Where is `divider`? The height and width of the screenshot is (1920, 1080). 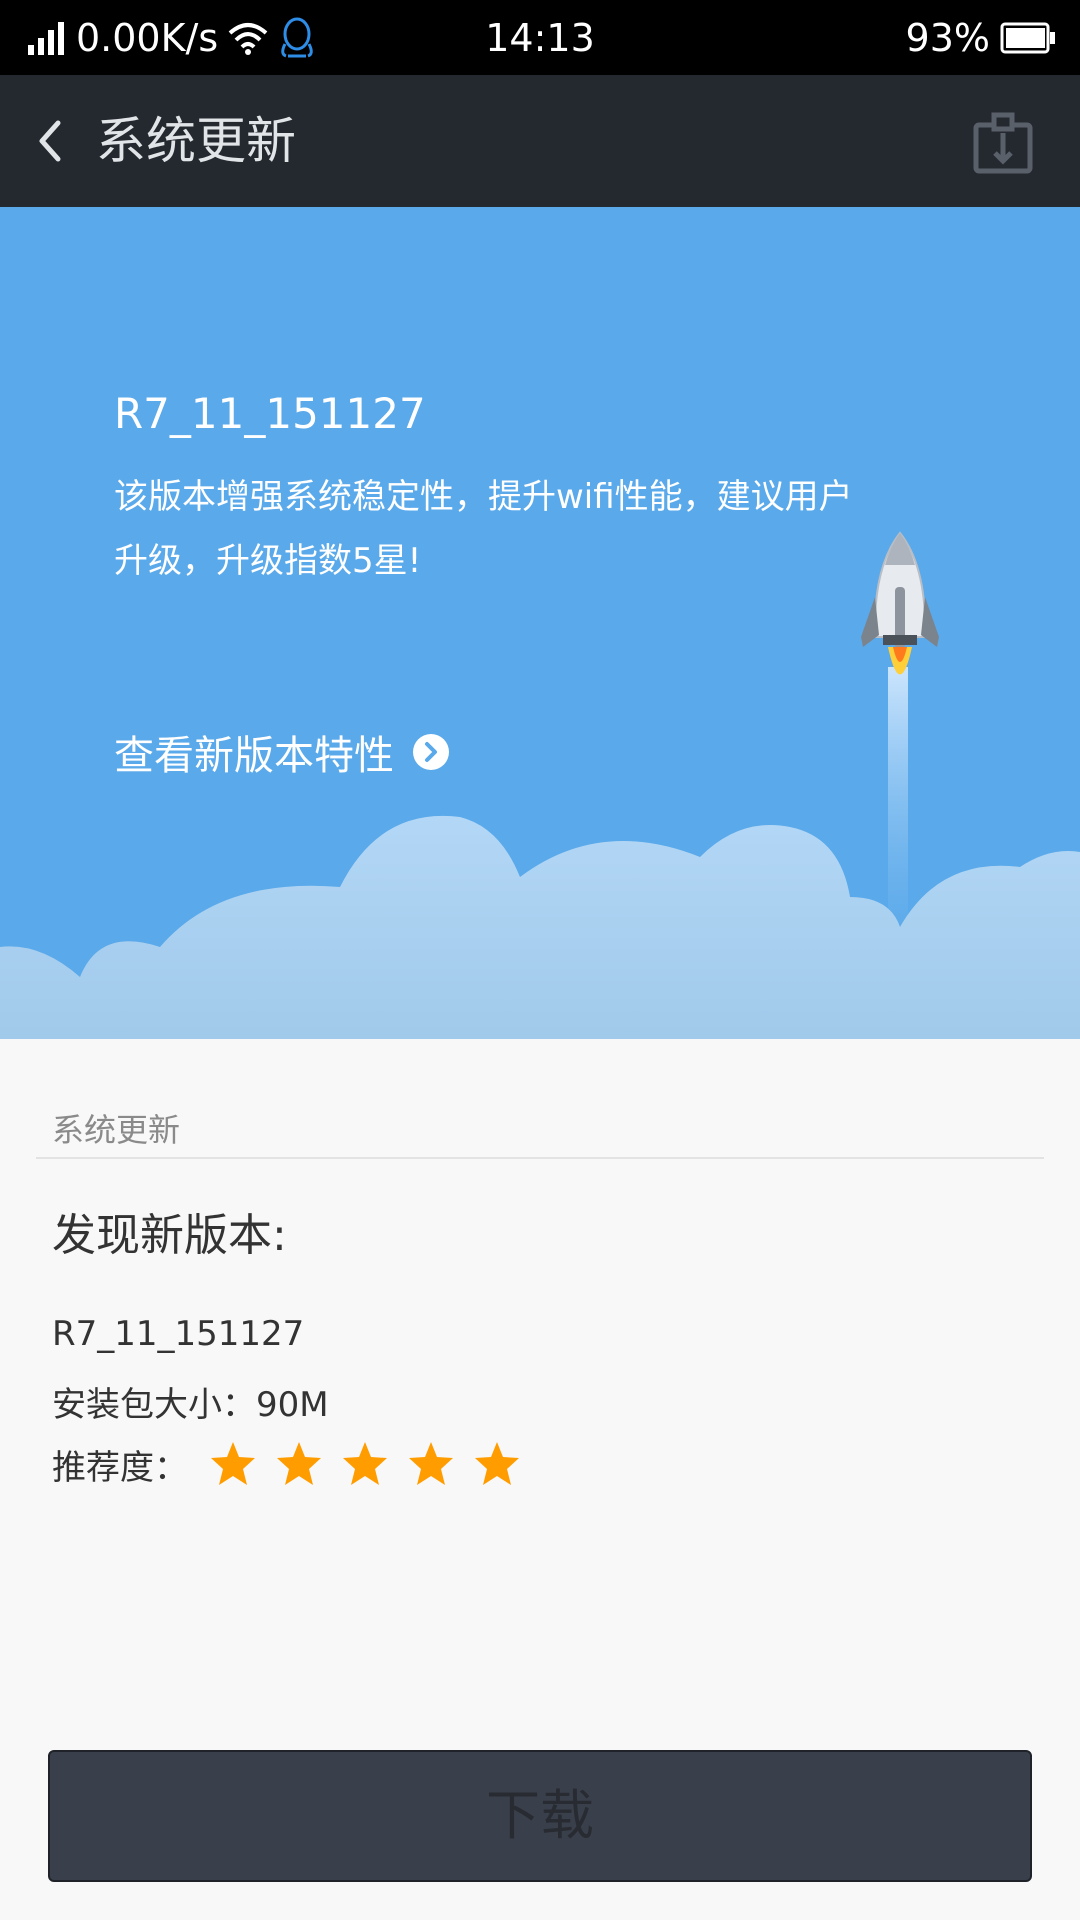 divider is located at coordinates (540, 1158).